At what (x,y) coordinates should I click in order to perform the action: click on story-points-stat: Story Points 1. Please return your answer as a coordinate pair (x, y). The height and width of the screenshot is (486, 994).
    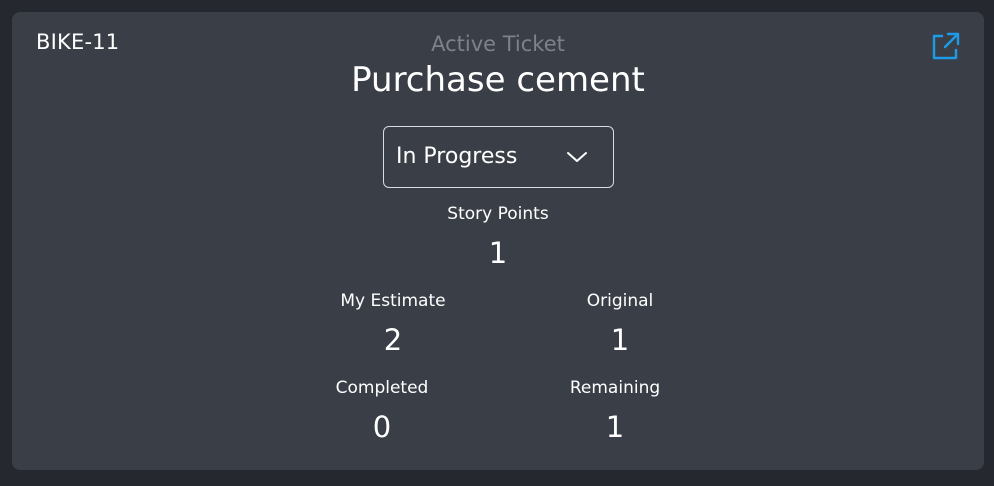
    Looking at the image, I should click on (498, 237).